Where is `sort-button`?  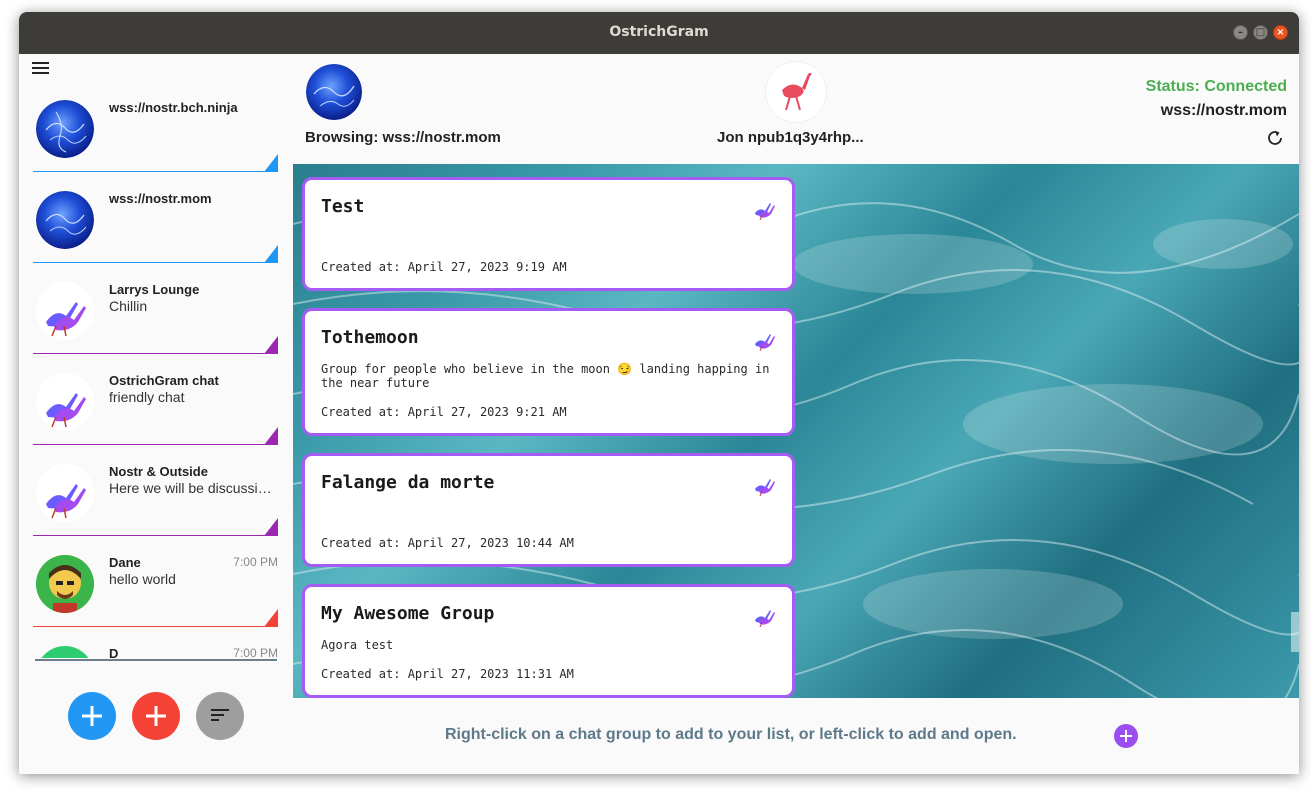
sort-button is located at coordinates (220, 716).